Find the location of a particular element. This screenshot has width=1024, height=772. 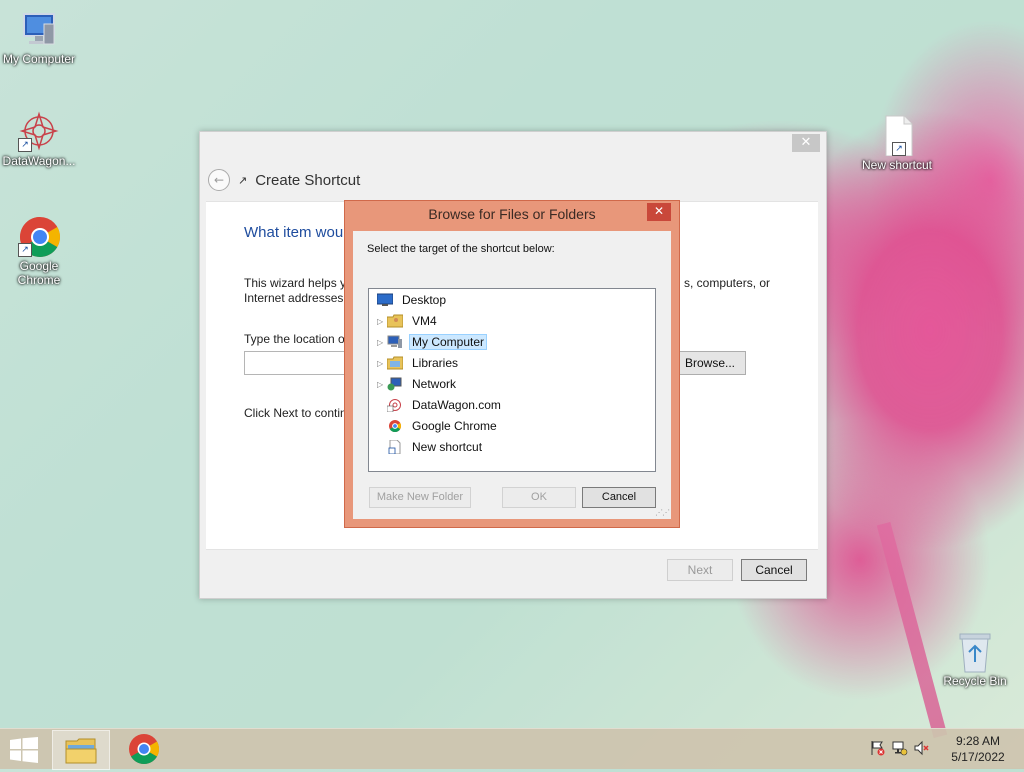

desktop-icon-chrome: ↗ Google Chrome is located at coordinates (39, 251).